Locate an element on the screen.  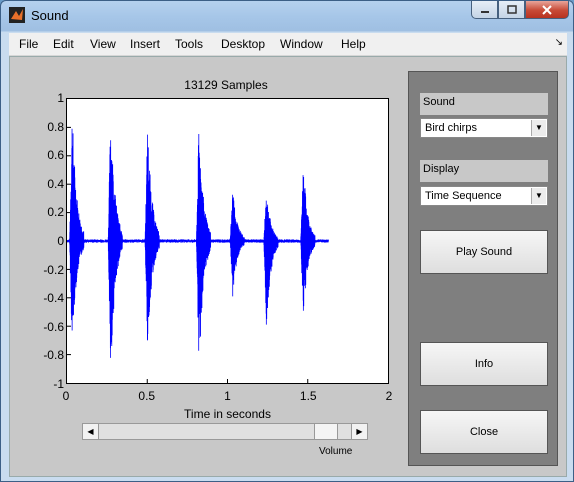
y-tick-label: 1 is located at coordinates (60, 98).